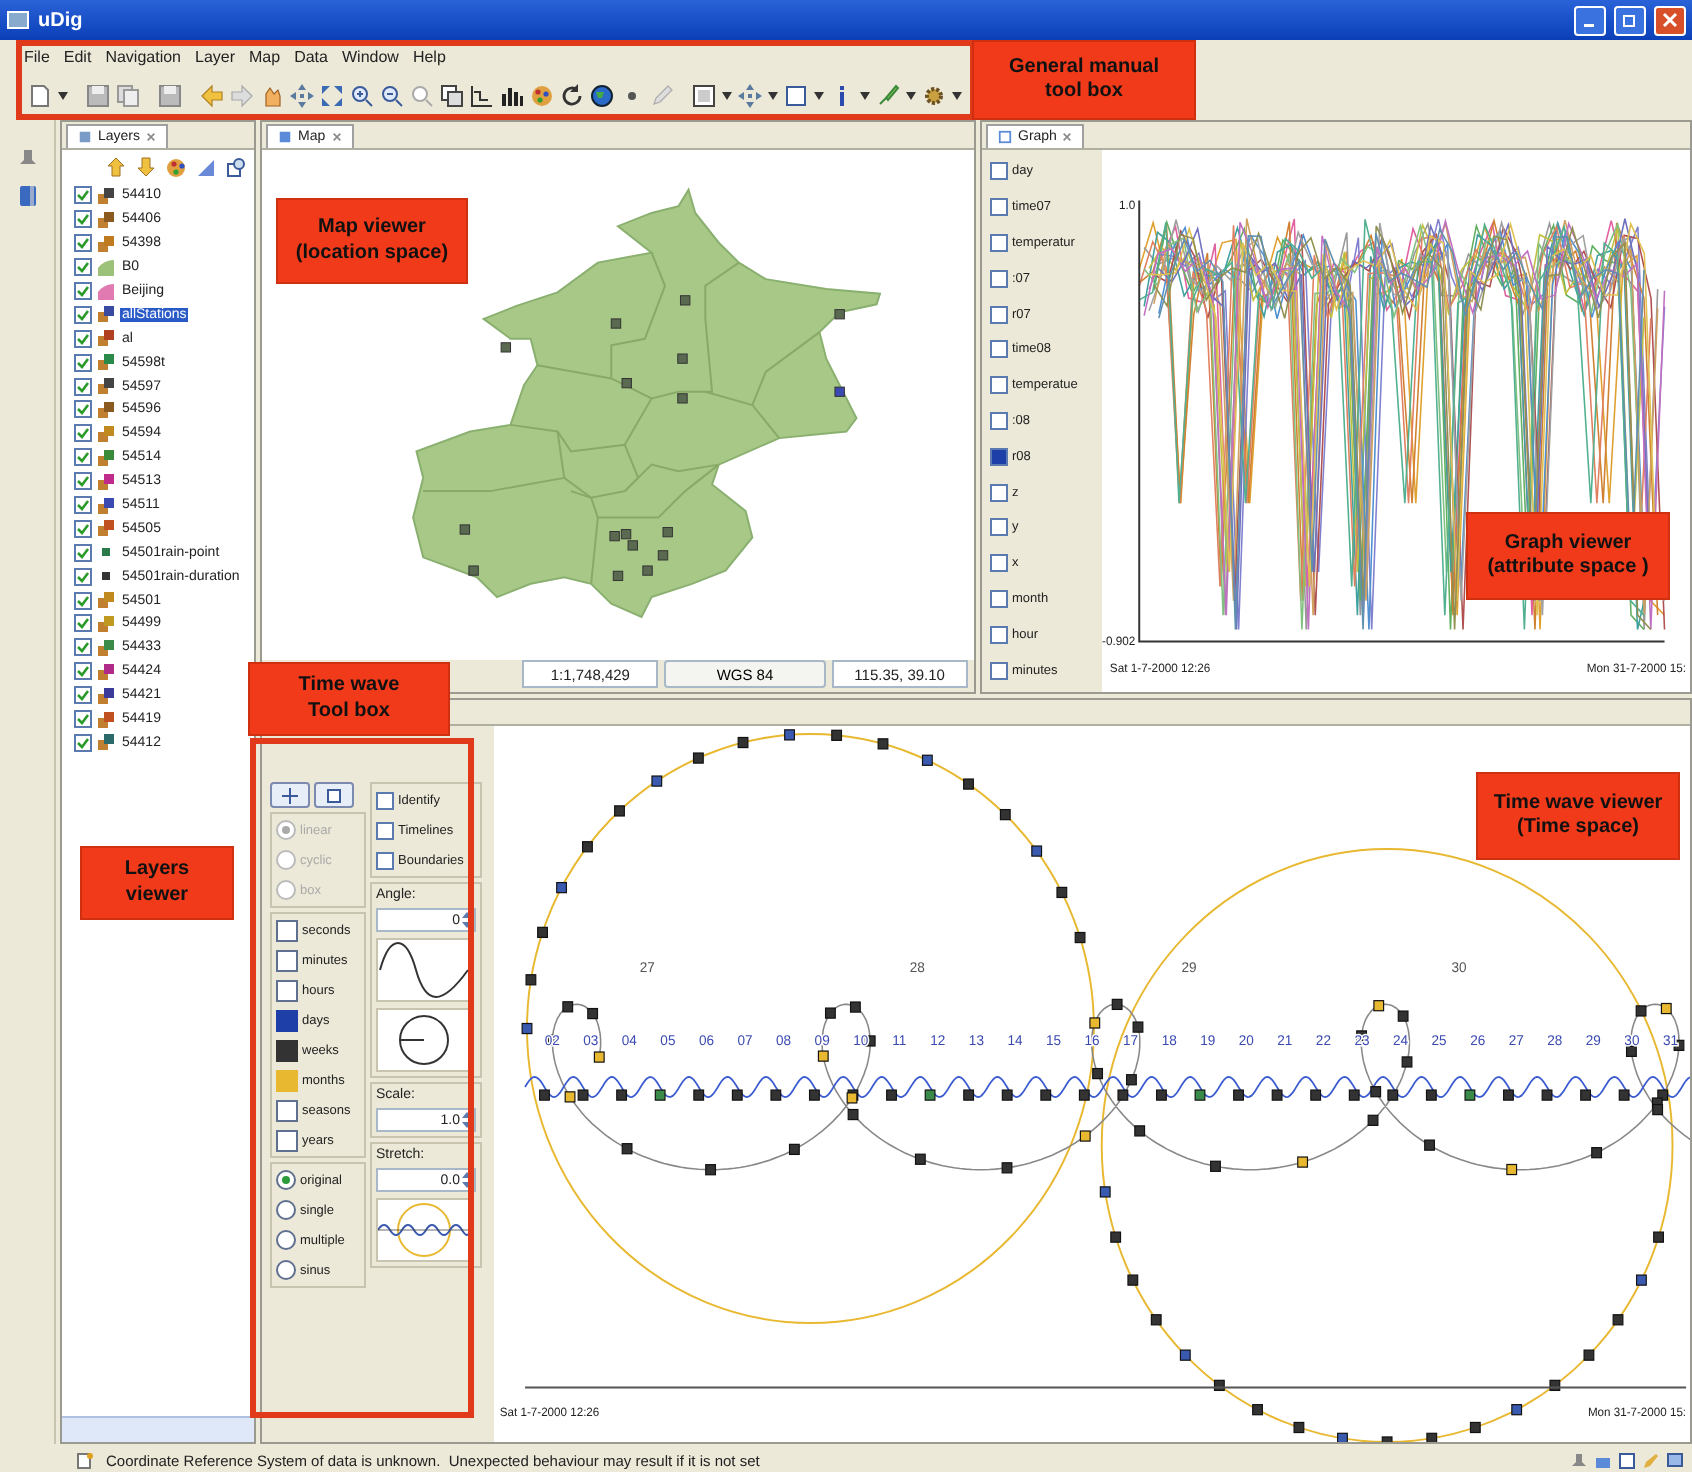 The image size is (1692, 1472). I want to click on brush-icon, so click(888, 96).